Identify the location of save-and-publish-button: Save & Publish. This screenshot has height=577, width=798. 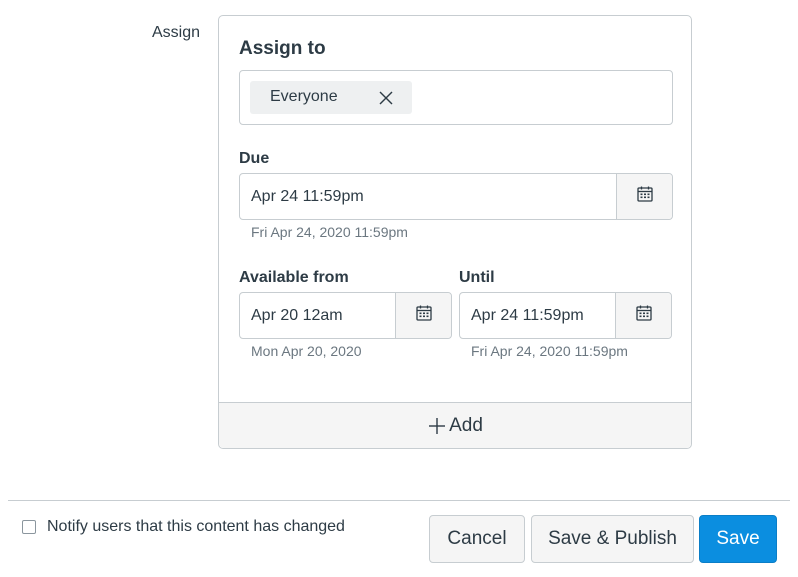
(612, 539).